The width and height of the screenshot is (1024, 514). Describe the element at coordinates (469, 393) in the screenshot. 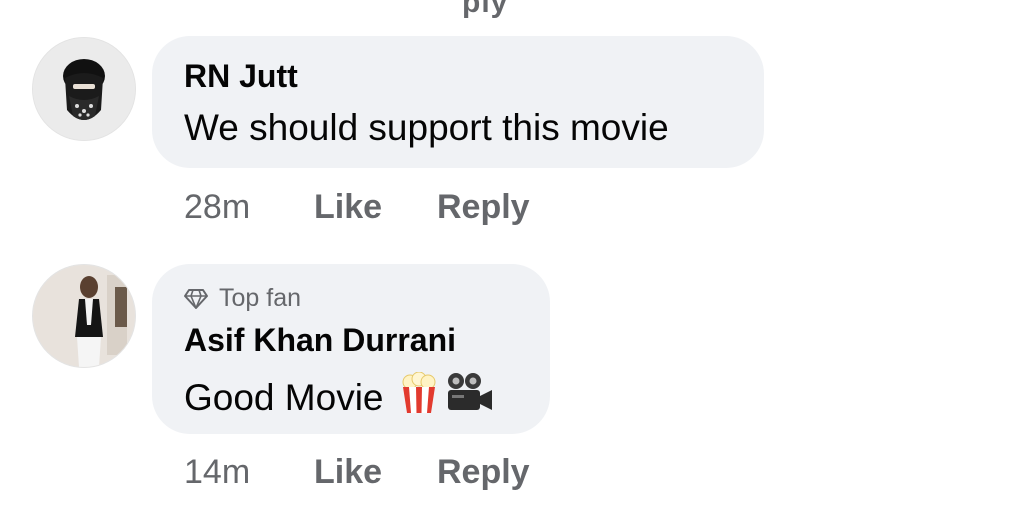

I see `movie-camera-emoji` at that location.